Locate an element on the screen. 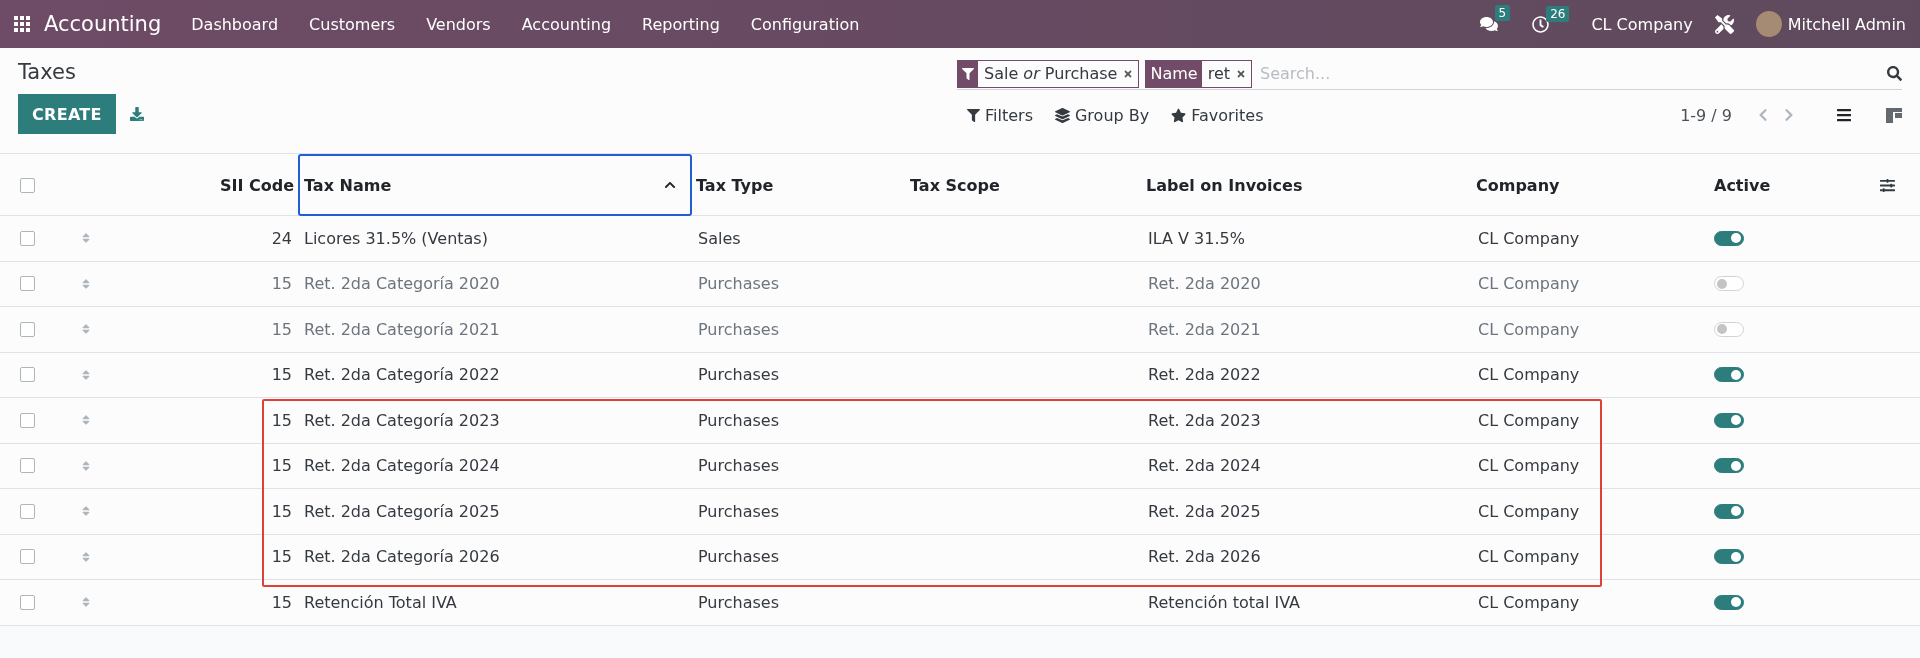 Image resolution: width=1920 pixels, height=658 pixels. table-cell-text: Retención total IVA is located at coordinates (1224, 602).